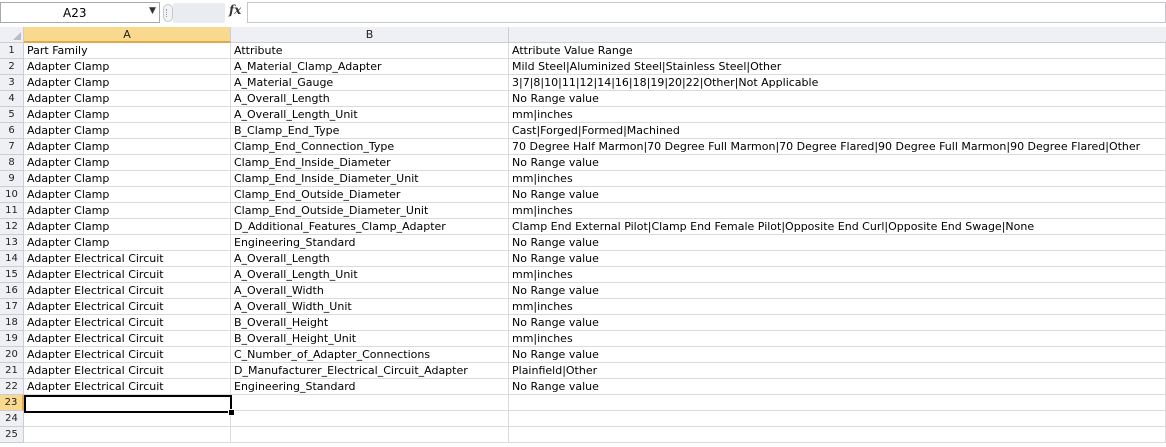 Image resolution: width=1166 pixels, height=447 pixels. I want to click on row-header: 3, so click(12, 83).